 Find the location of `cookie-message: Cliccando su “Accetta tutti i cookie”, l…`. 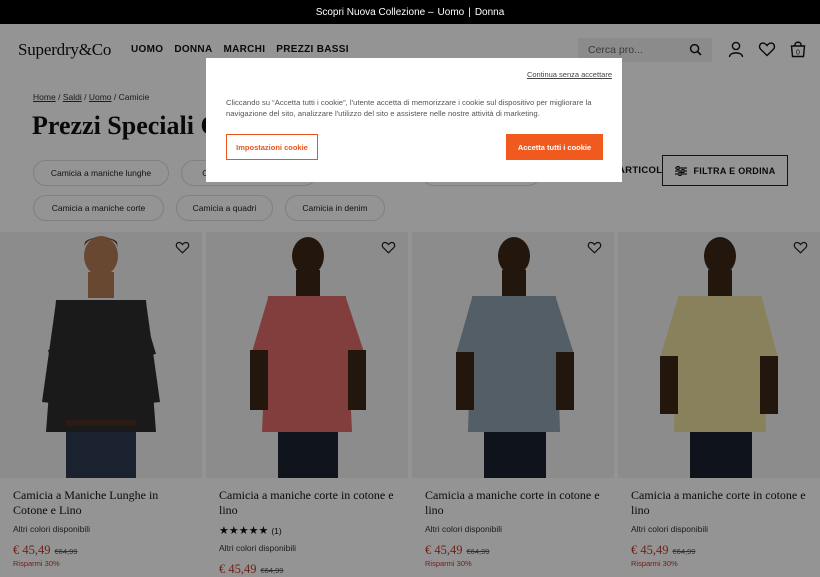

cookie-message: Cliccando su “Accetta tutti i cookie”, l… is located at coordinates (409, 108).